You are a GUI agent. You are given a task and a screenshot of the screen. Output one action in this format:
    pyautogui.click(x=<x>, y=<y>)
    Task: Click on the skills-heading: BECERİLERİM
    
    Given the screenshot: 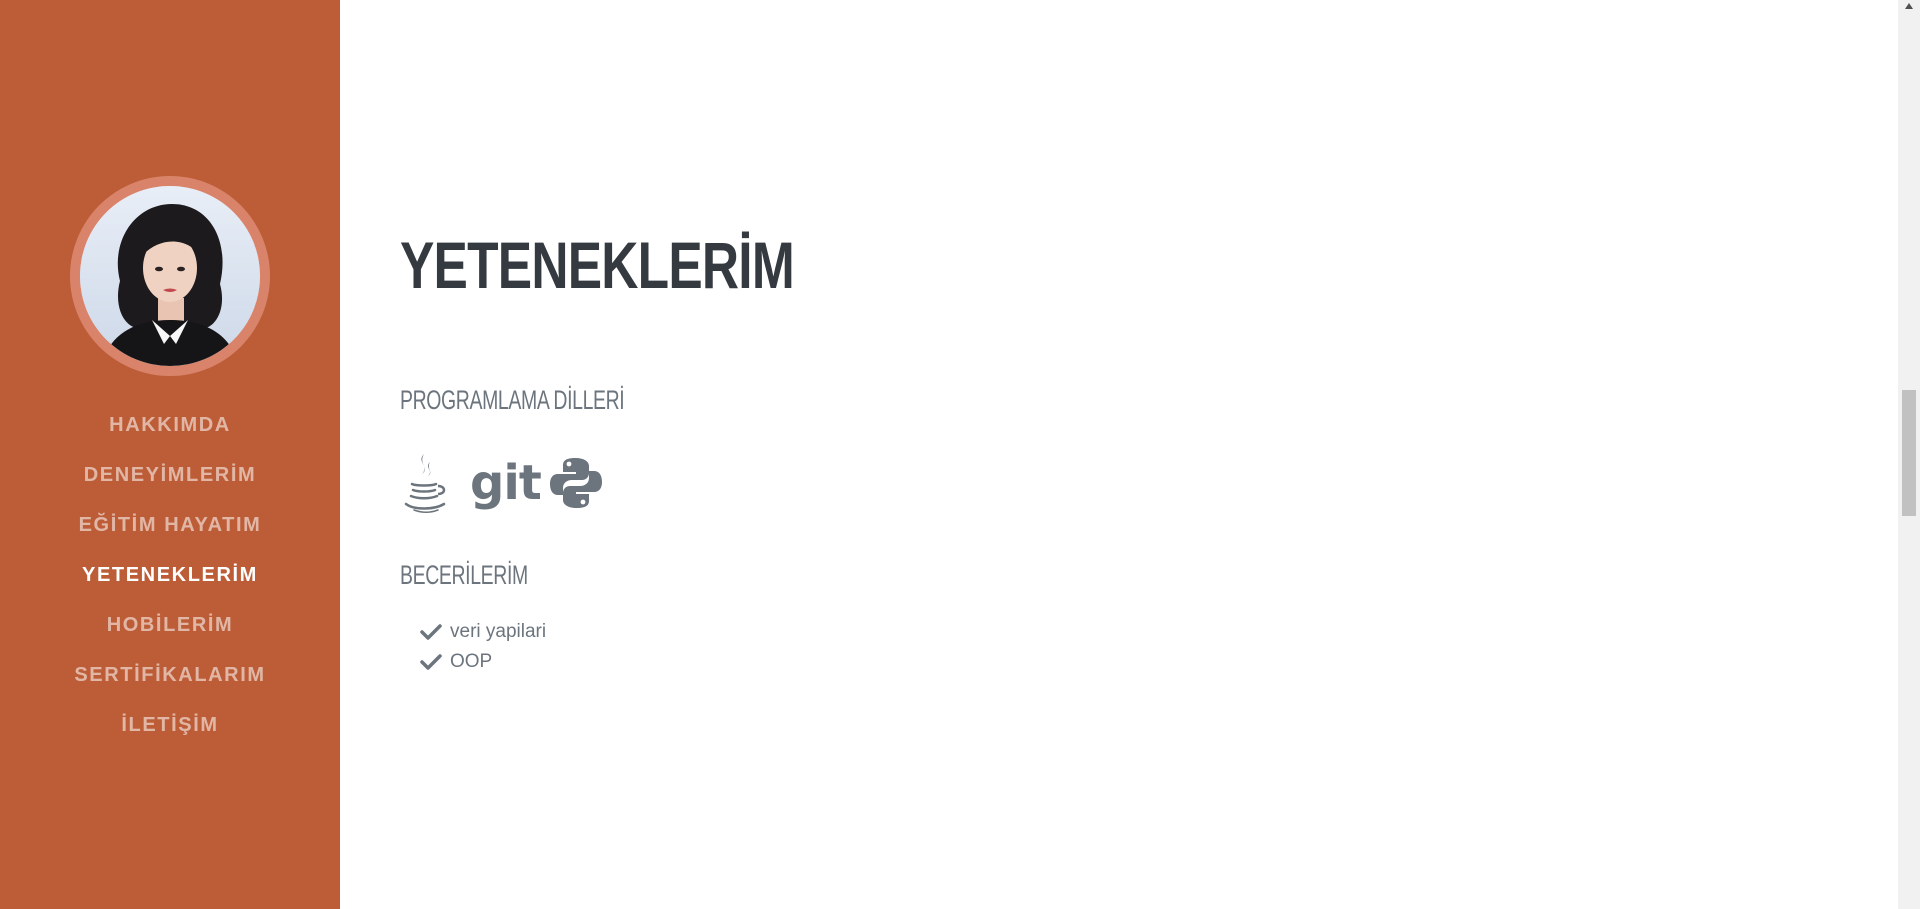 What is the action you would take?
    pyautogui.click(x=464, y=575)
    